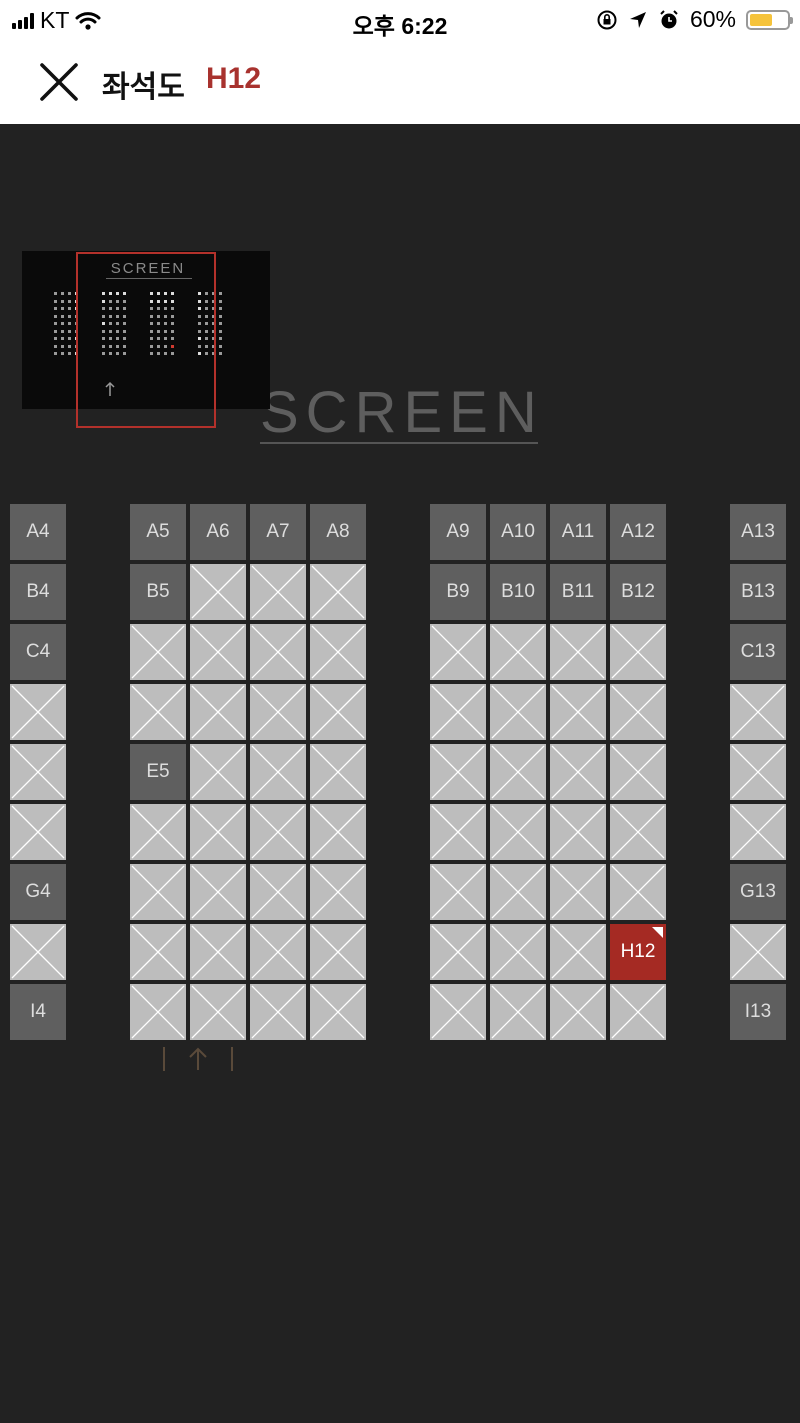  Describe the element at coordinates (578, 592) in the screenshot. I see `seat-B11: B11` at that location.